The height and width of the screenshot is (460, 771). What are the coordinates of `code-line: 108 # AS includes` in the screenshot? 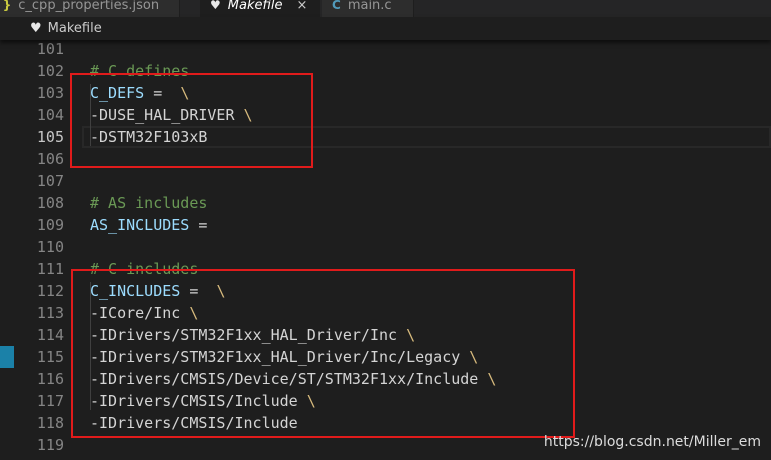 It's located at (385, 203).